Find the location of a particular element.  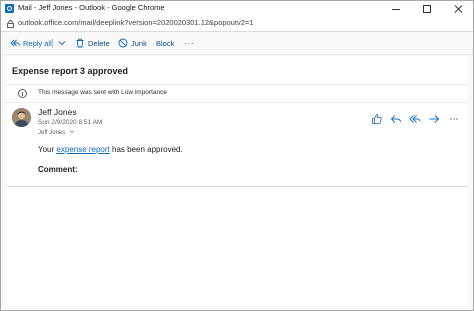

block-button: Block is located at coordinates (165, 43).